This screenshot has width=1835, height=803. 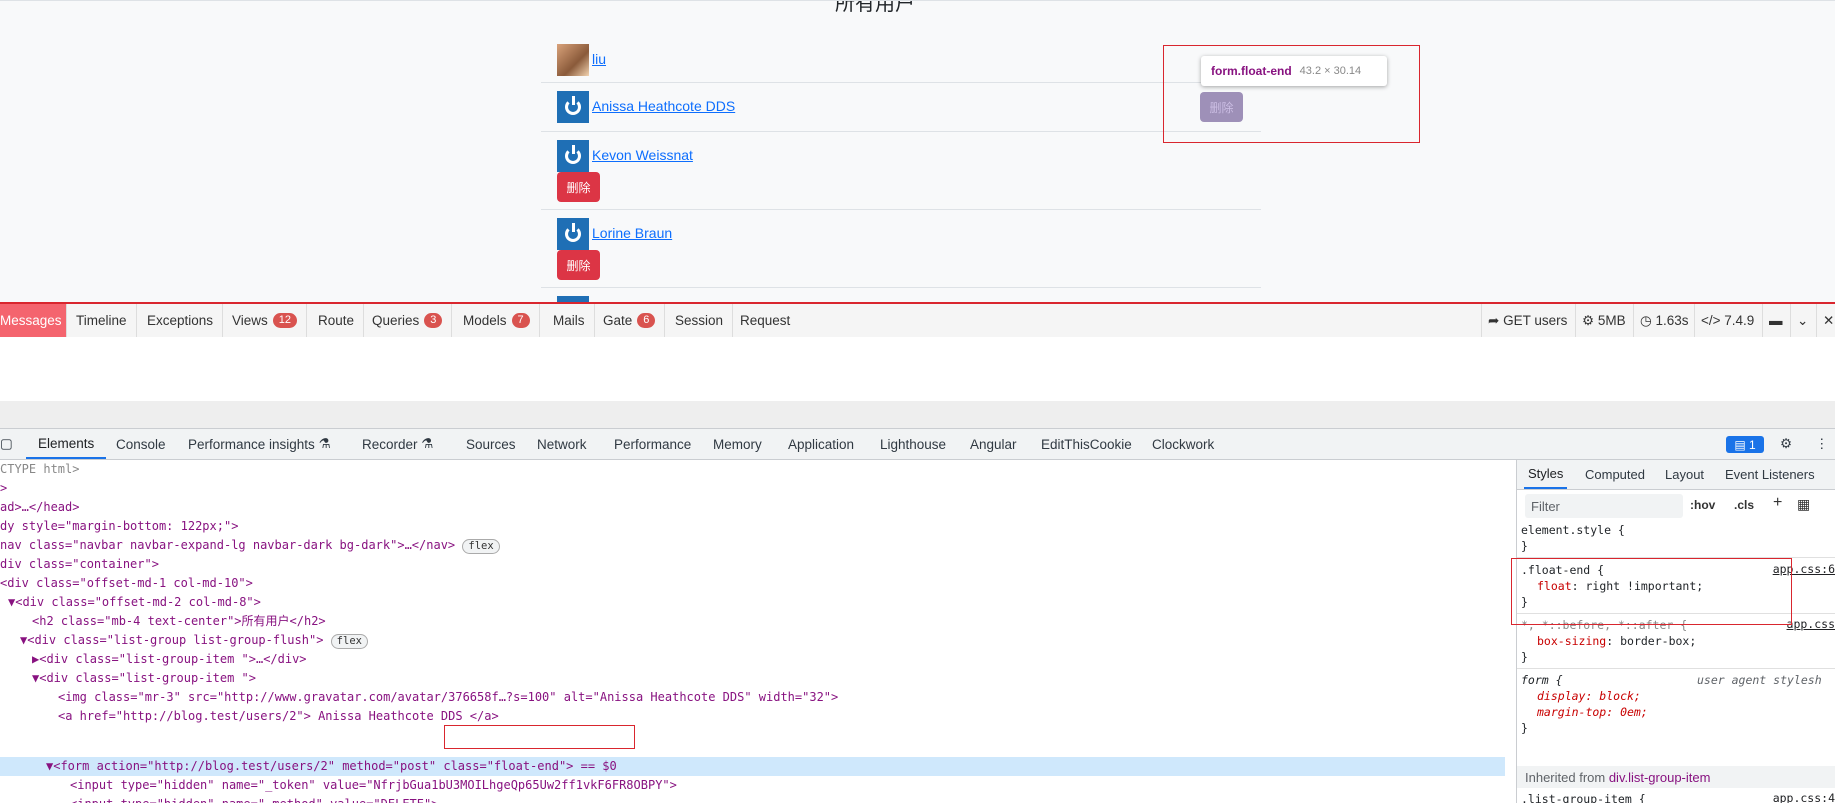 What do you see at coordinates (1684, 474) in the screenshot?
I see `tab-layout: Layout` at bounding box center [1684, 474].